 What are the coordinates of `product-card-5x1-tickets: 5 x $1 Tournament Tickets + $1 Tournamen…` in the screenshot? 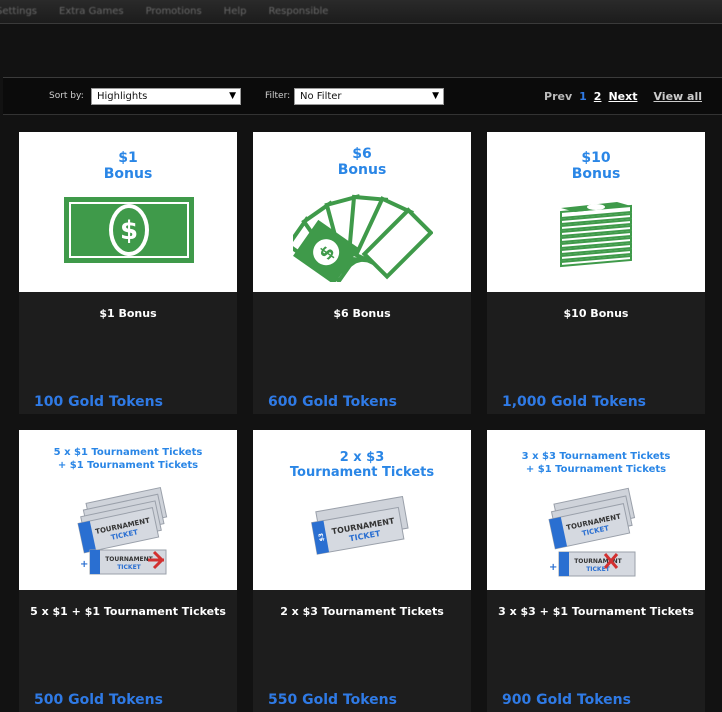 It's located at (128, 571).